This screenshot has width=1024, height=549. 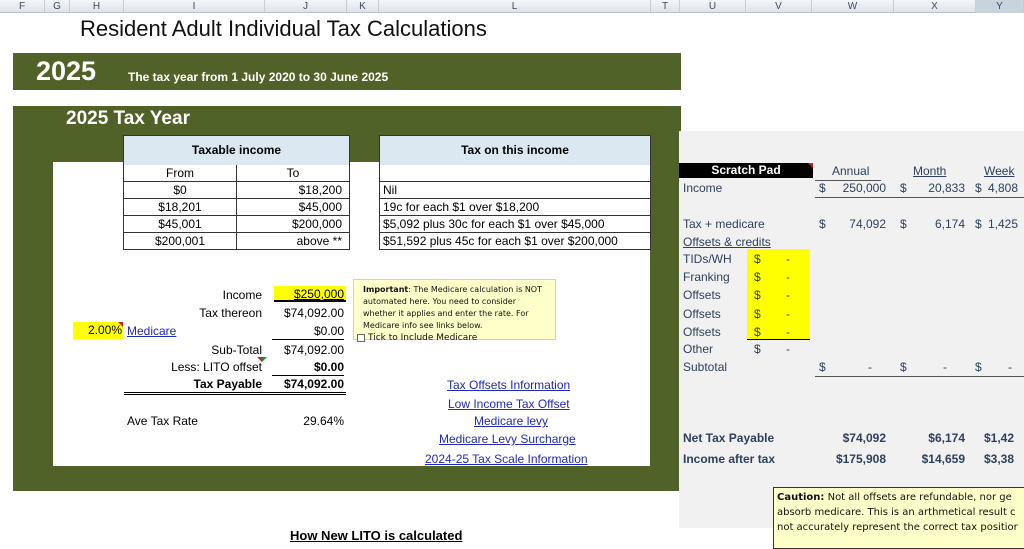 I want to click on column-header-i: I, so click(x=194, y=6).